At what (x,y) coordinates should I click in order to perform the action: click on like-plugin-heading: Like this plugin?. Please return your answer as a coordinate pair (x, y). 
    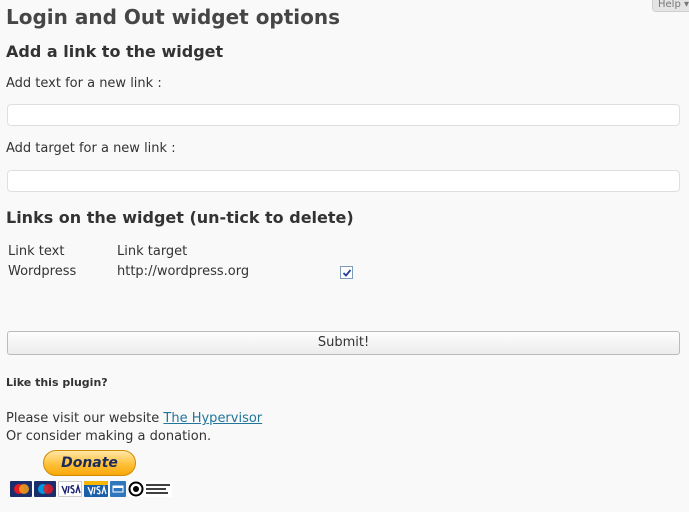
    Looking at the image, I should click on (57, 382).